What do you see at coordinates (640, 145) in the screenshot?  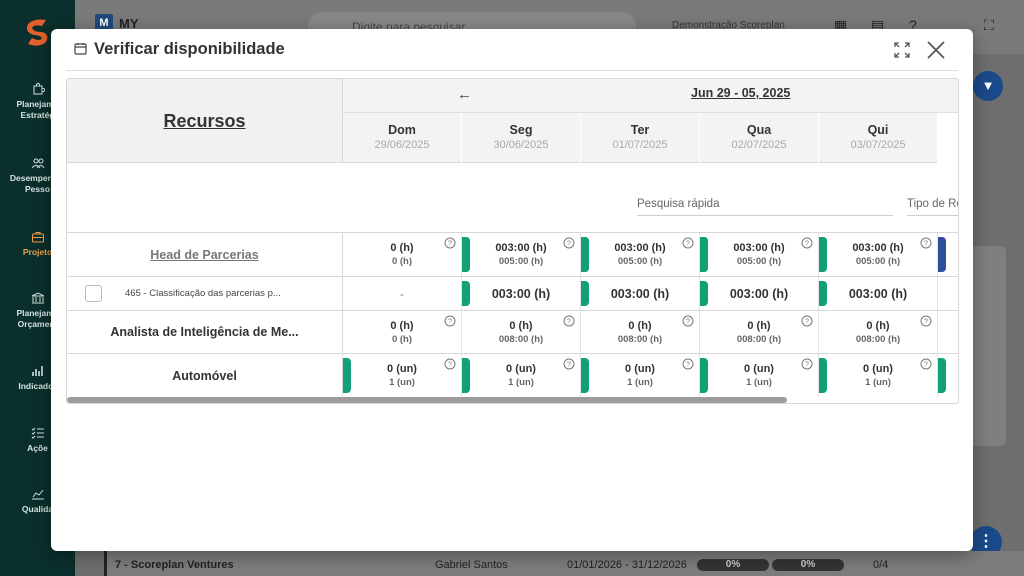 I see `day-date: 01/07/2025` at bounding box center [640, 145].